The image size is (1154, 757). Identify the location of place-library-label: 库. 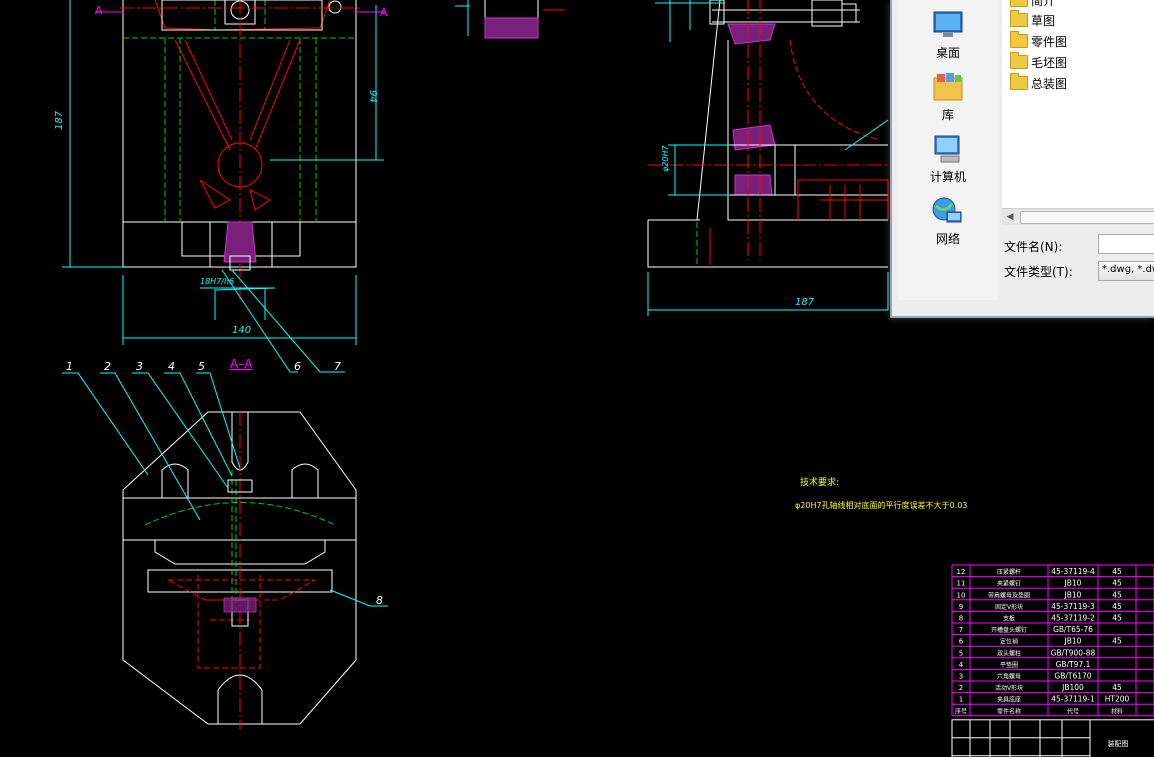
(947, 115).